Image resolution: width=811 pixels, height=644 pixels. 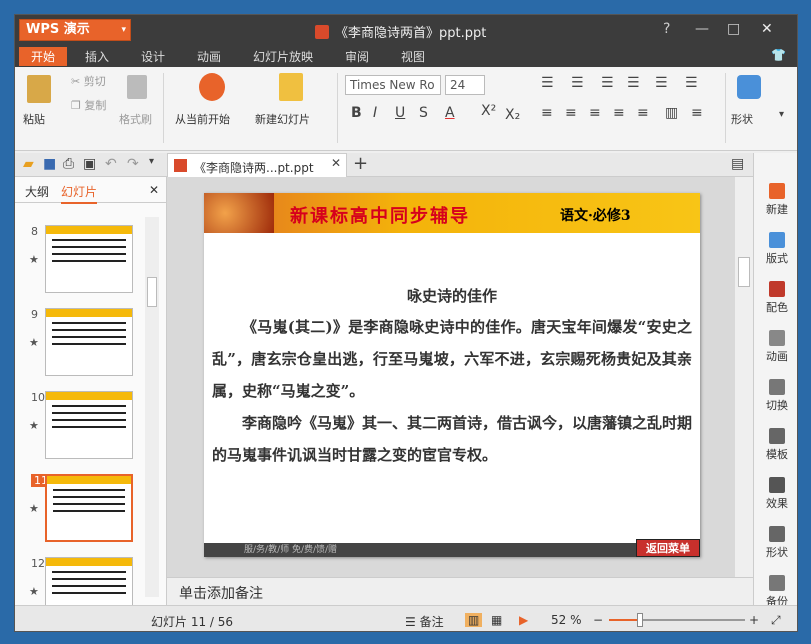 I want to click on add-tab-icon: +, so click(x=360, y=163).